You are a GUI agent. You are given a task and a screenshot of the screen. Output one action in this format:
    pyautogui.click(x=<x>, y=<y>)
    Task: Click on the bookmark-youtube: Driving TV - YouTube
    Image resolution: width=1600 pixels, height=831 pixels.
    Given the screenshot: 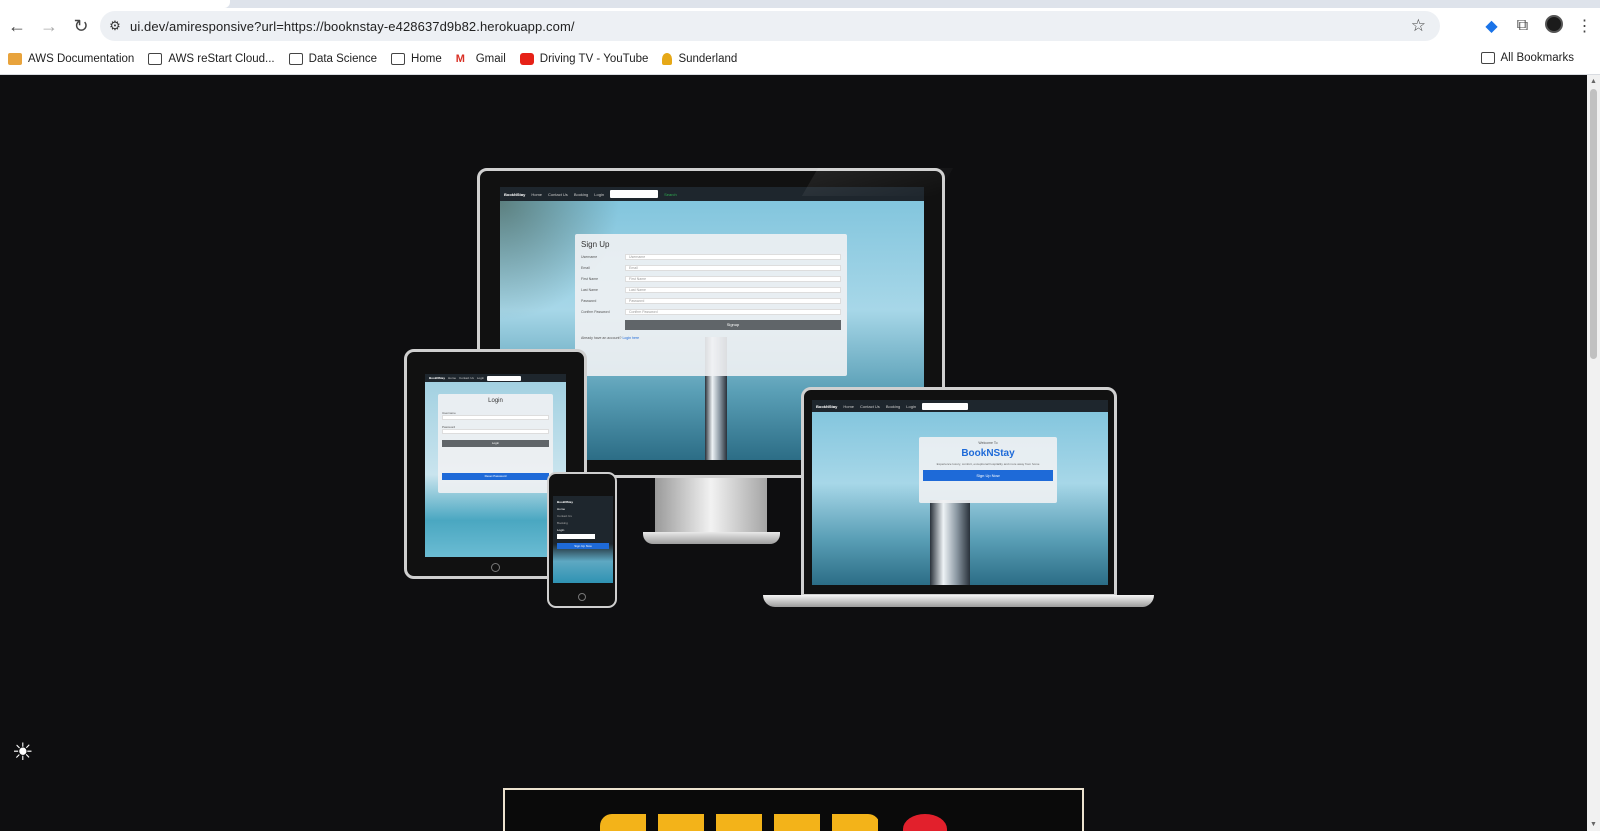 What is the action you would take?
    pyautogui.click(x=584, y=59)
    